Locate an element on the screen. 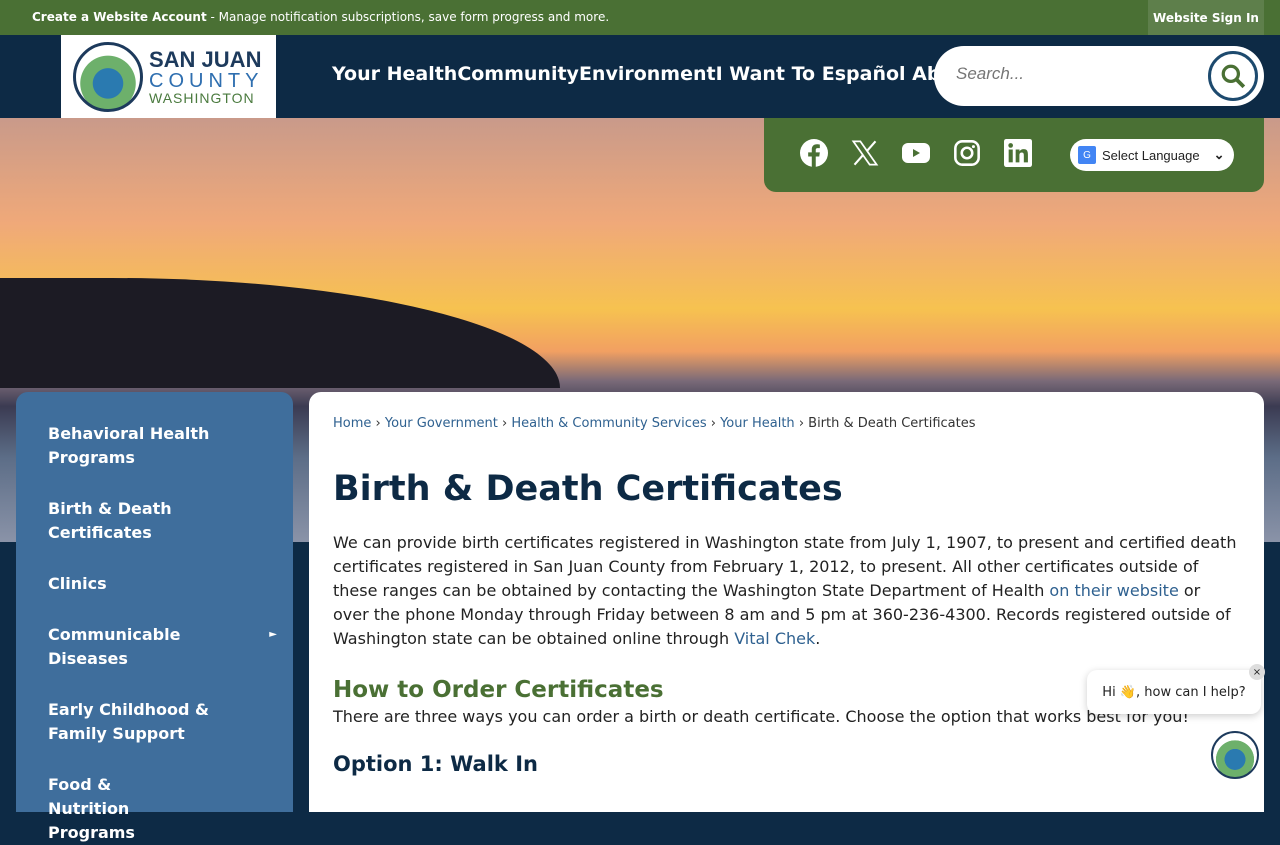 The height and width of the screenshot is (845, 1280). breadcrumb-current: Birth & Death Certificates is located at coordinates (892, 423).